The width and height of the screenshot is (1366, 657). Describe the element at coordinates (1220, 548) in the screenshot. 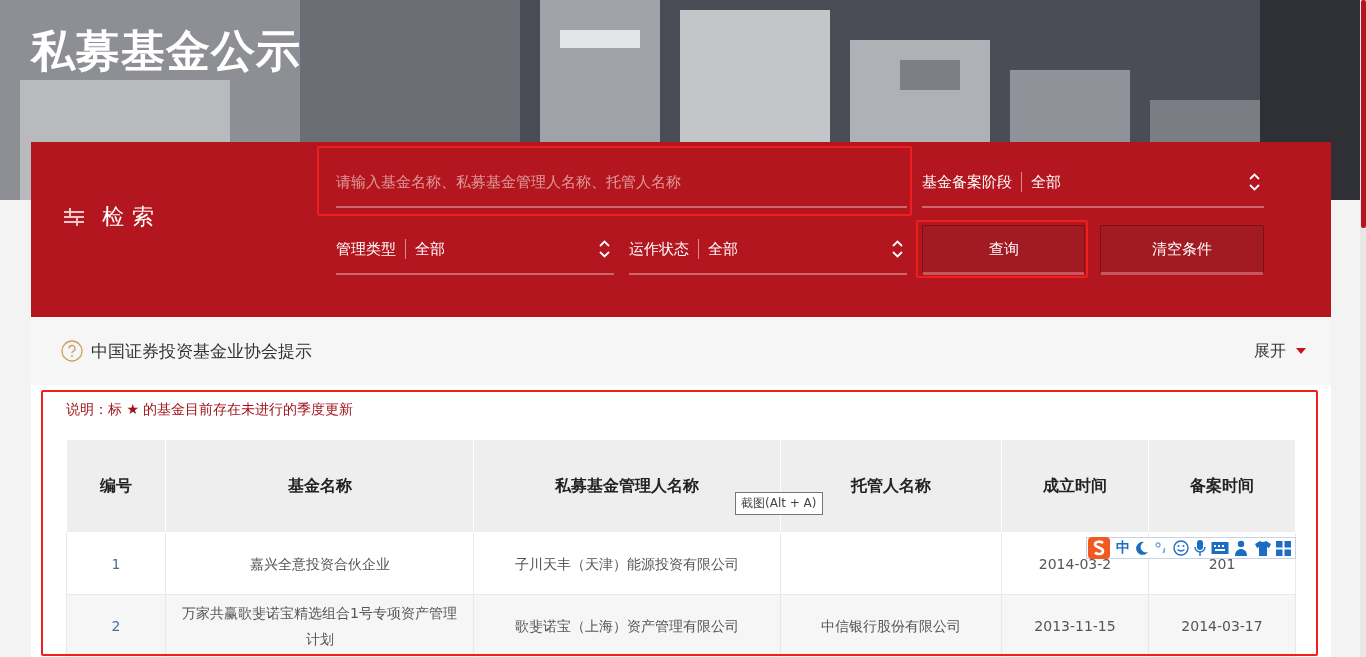

I see `keyboard-icon` at that location.